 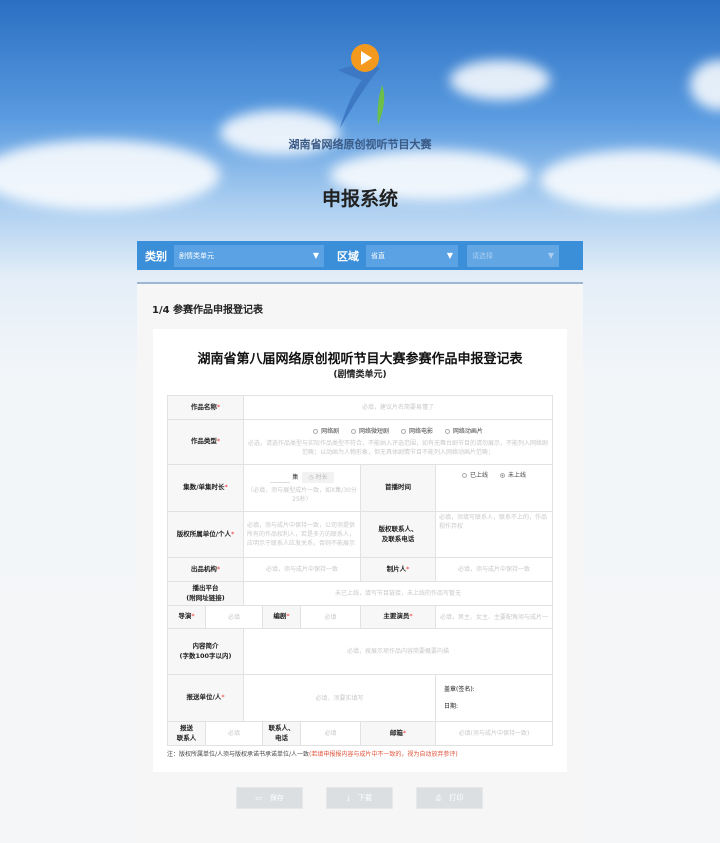 What do you see at coordinates (398, 593) in the screenshot?
I see `platform-input: 未已上线，填写节目链接，未上线的作品写暂无` at bounding box center [398, 593].